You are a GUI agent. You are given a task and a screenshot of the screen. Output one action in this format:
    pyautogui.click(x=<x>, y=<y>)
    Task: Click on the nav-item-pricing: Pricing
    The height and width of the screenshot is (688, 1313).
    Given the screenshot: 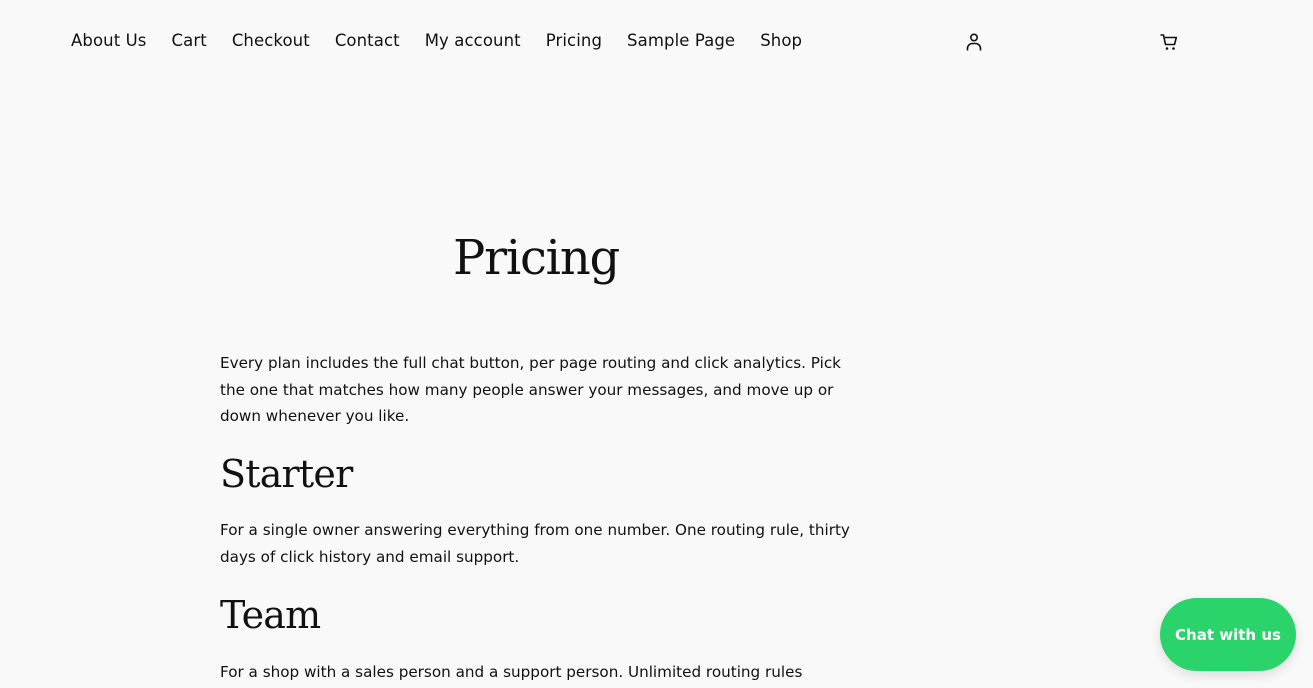 What is the action you would take?
    pyautogui.click(x=574, y=41)
    